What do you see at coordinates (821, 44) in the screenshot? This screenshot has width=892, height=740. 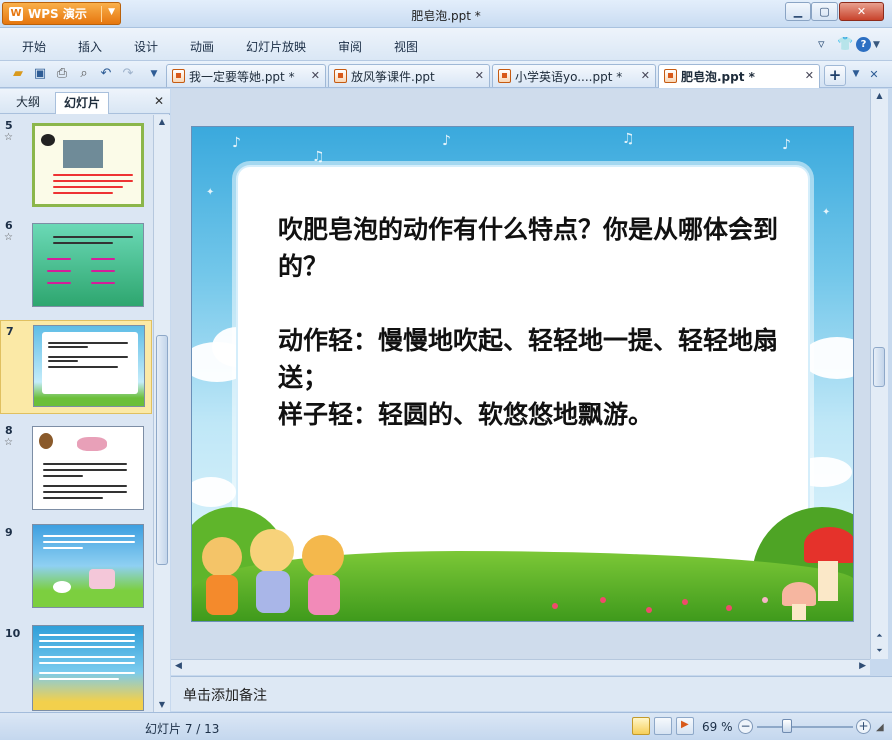 I see `chevron-down-icon: ▿` at bounding box center [821, 44].